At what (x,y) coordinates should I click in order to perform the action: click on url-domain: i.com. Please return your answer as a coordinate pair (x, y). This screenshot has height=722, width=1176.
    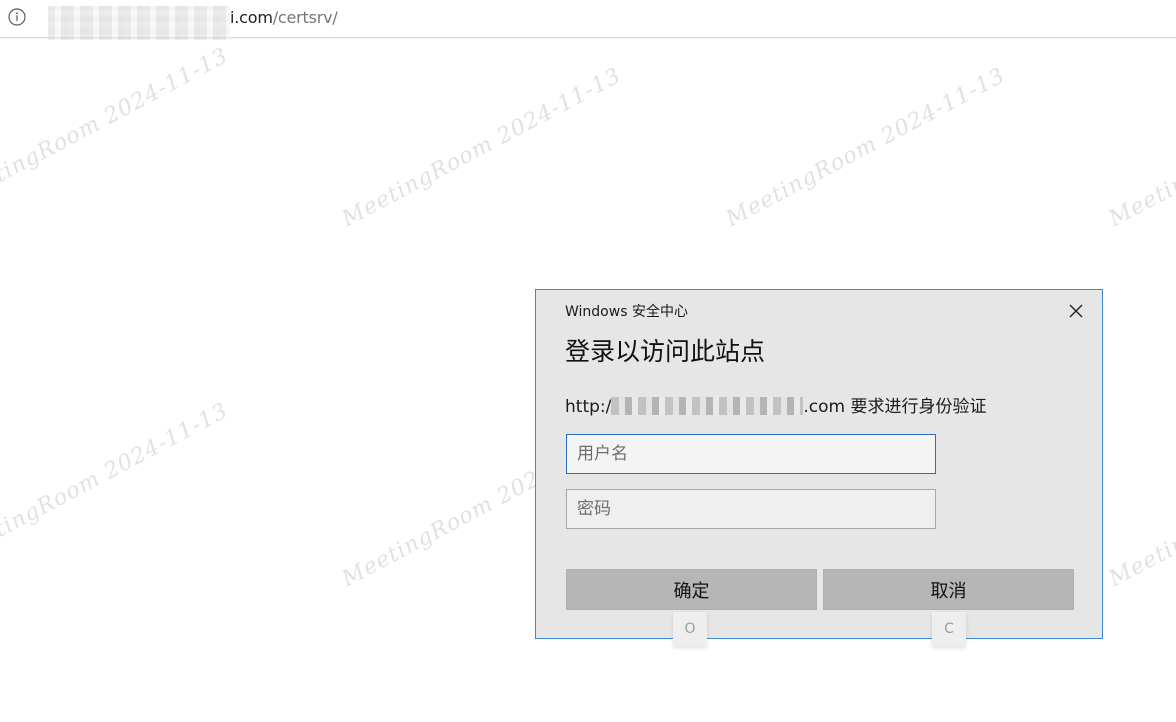
    Looking at the image, I should click on (251, 17).